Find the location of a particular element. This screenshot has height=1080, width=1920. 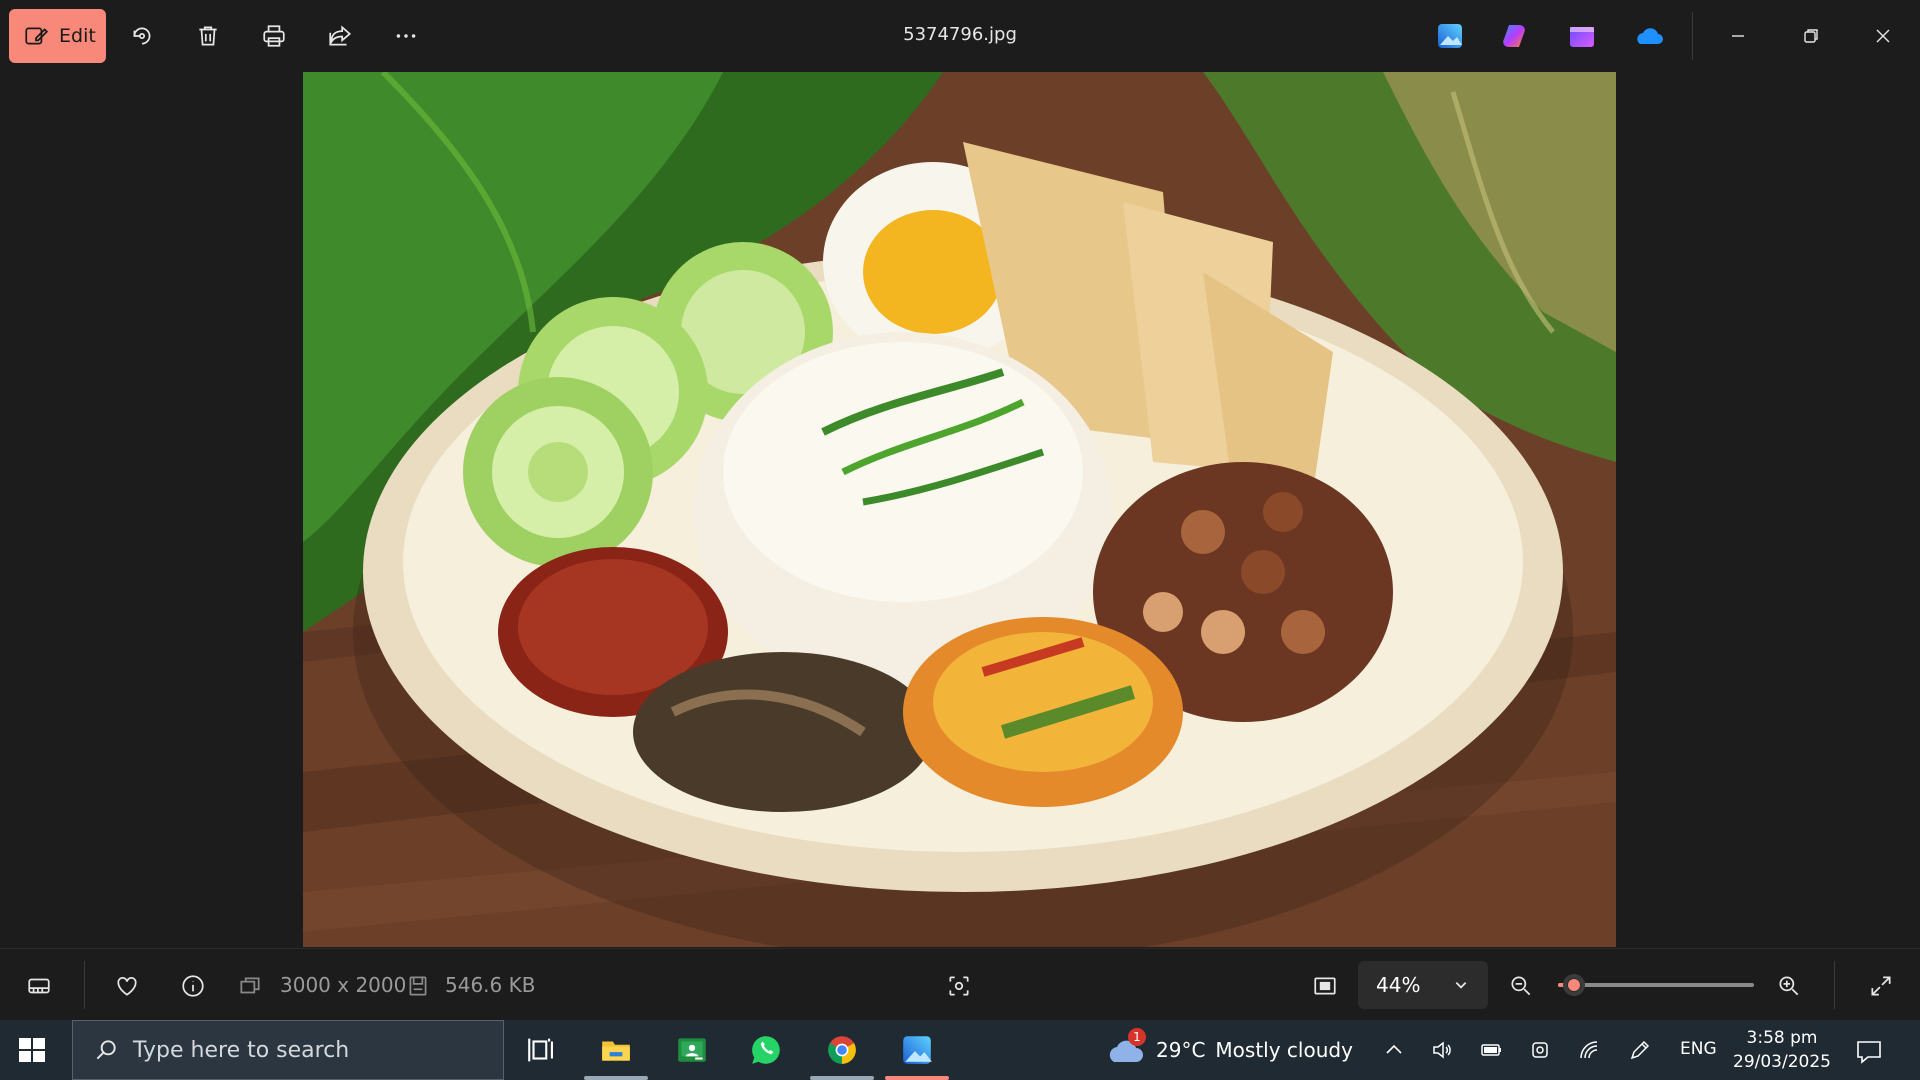

print-icon is located at coordinates (274, 36).